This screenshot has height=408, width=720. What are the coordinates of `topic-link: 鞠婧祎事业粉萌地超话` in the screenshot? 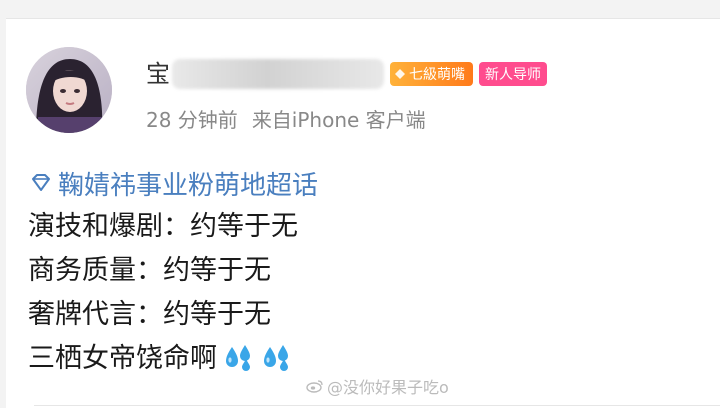 It's located at (368, 183).